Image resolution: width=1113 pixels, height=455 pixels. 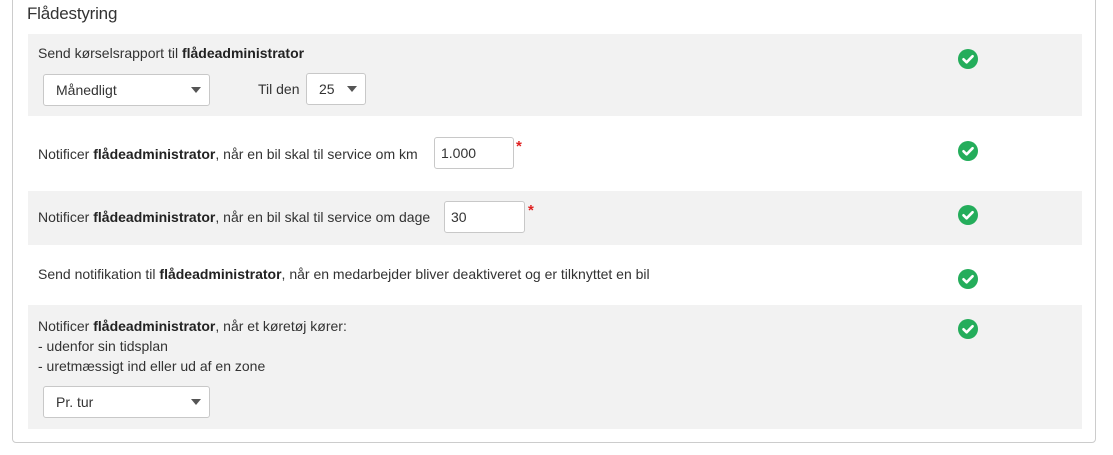 I want to click on vehicle-notify-frequency-value: Pr. tur, so click(x=75, y=402).